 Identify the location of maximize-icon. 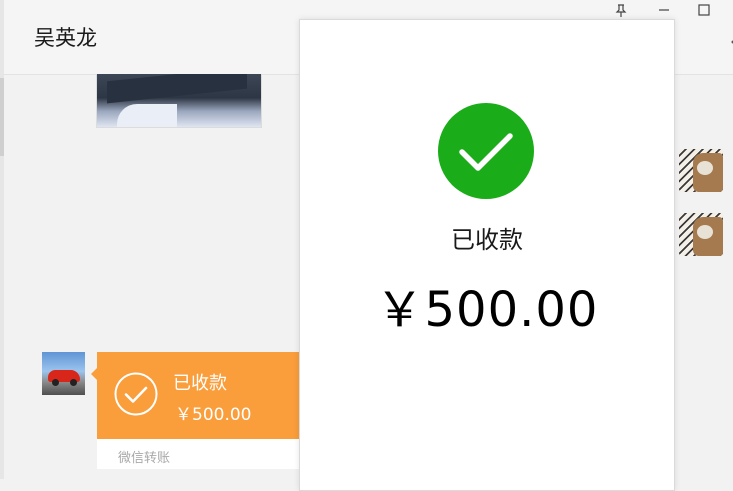
(704, 13).